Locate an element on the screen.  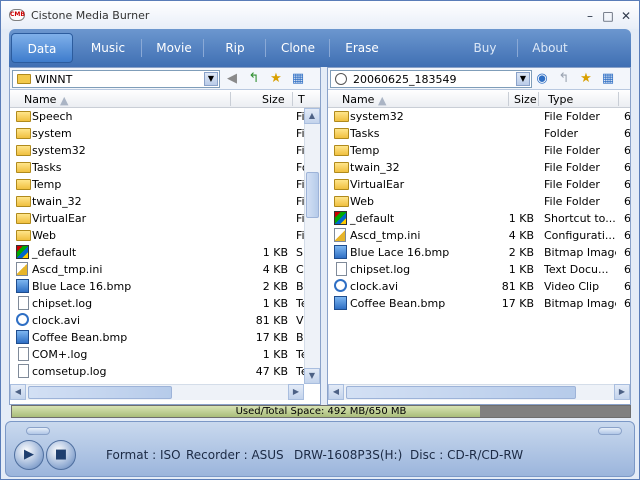
table-row: twain_32 File Folder 6 is located at coordinates (479, 167).